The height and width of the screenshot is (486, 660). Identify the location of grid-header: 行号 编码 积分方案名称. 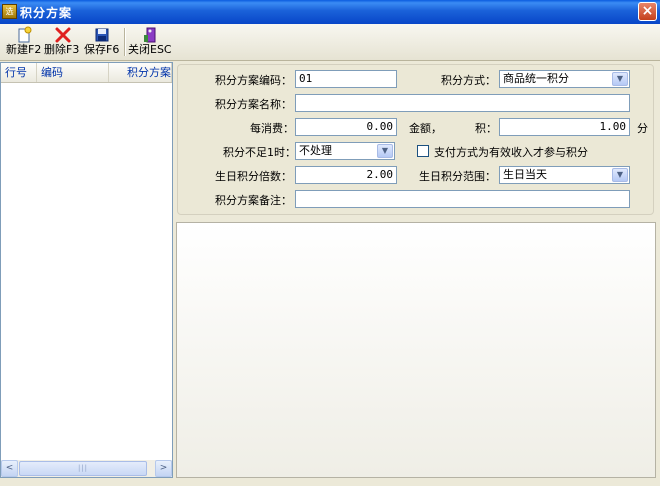
(86, 73).